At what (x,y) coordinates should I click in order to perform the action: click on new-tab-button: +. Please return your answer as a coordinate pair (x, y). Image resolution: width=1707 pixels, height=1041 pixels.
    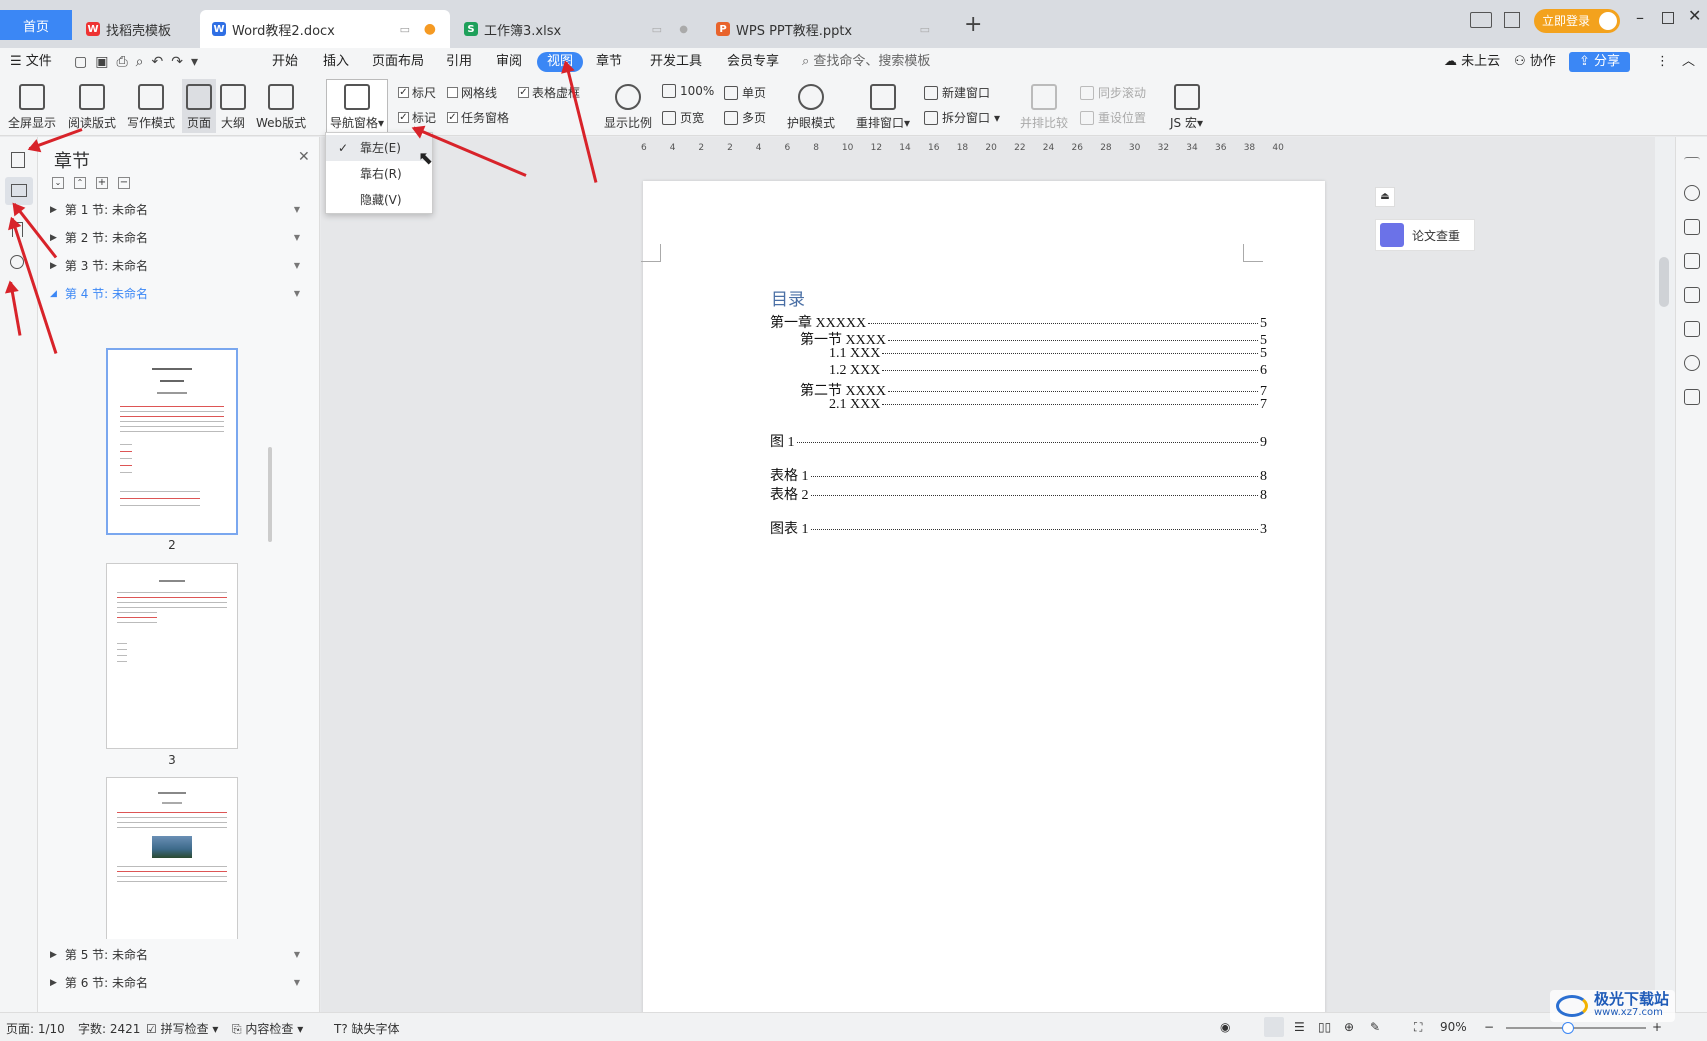
    Looking at the image, I should click on (973, 24).